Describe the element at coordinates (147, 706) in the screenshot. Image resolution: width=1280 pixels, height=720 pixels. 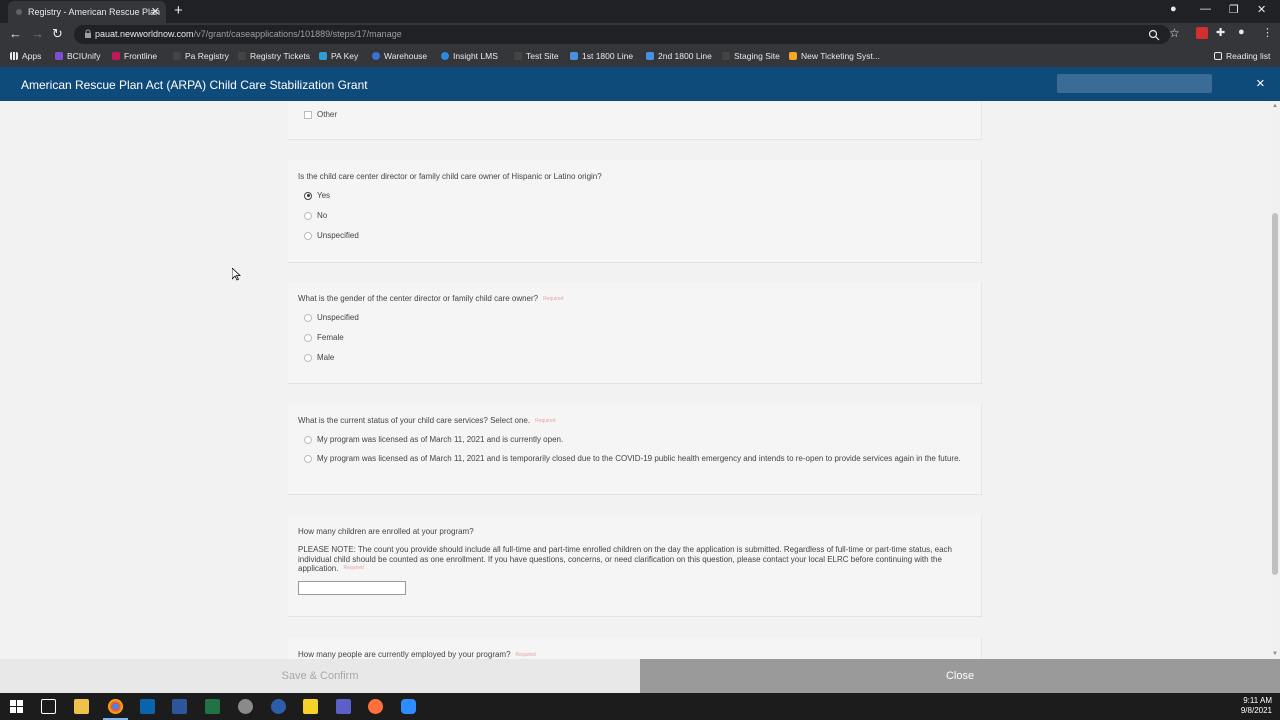
I see `outlook-icon` at that location.